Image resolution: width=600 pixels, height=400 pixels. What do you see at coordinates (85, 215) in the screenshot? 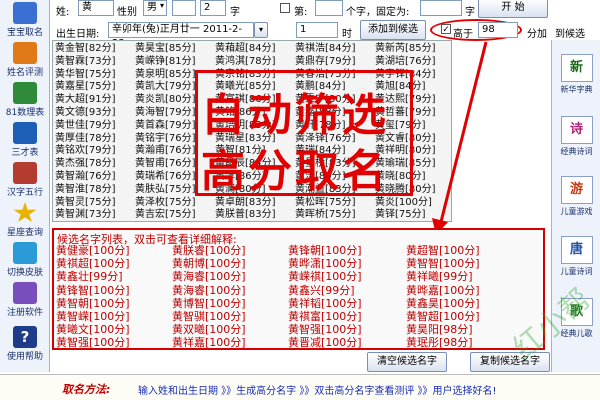
I see `name-grid-item: 黄智渊[73分]` at bounding box center [85, 215].